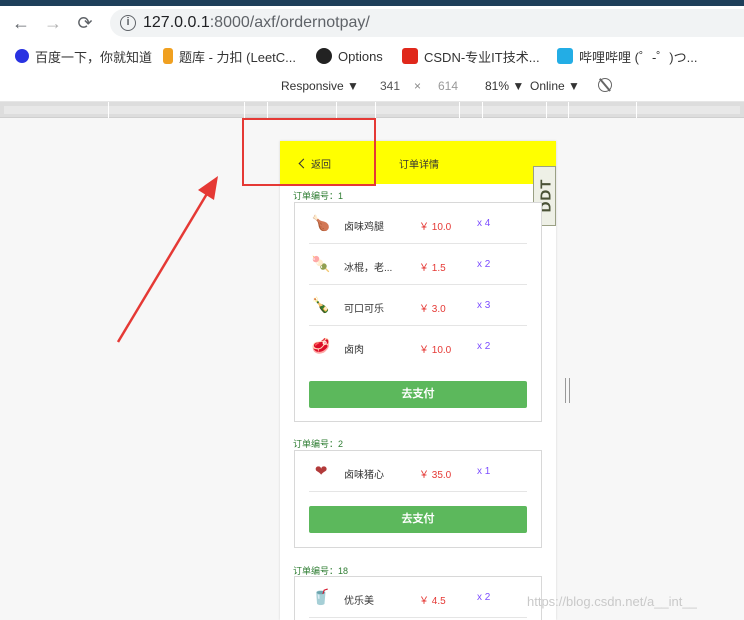 This screenshot has width=744, height=620. Describe the element at coordinates (309, 152) in the screenshot. I see `annotation-highlight-box` at that location.